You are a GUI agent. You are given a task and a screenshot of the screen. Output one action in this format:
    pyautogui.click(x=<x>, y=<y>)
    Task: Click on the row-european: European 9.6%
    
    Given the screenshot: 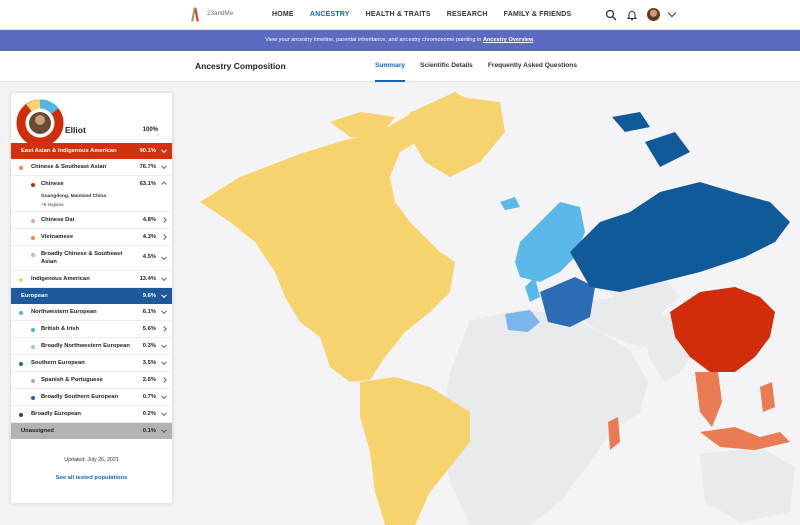 What is the action you would take?
    pyautogui.click(x=91, y=296)
    